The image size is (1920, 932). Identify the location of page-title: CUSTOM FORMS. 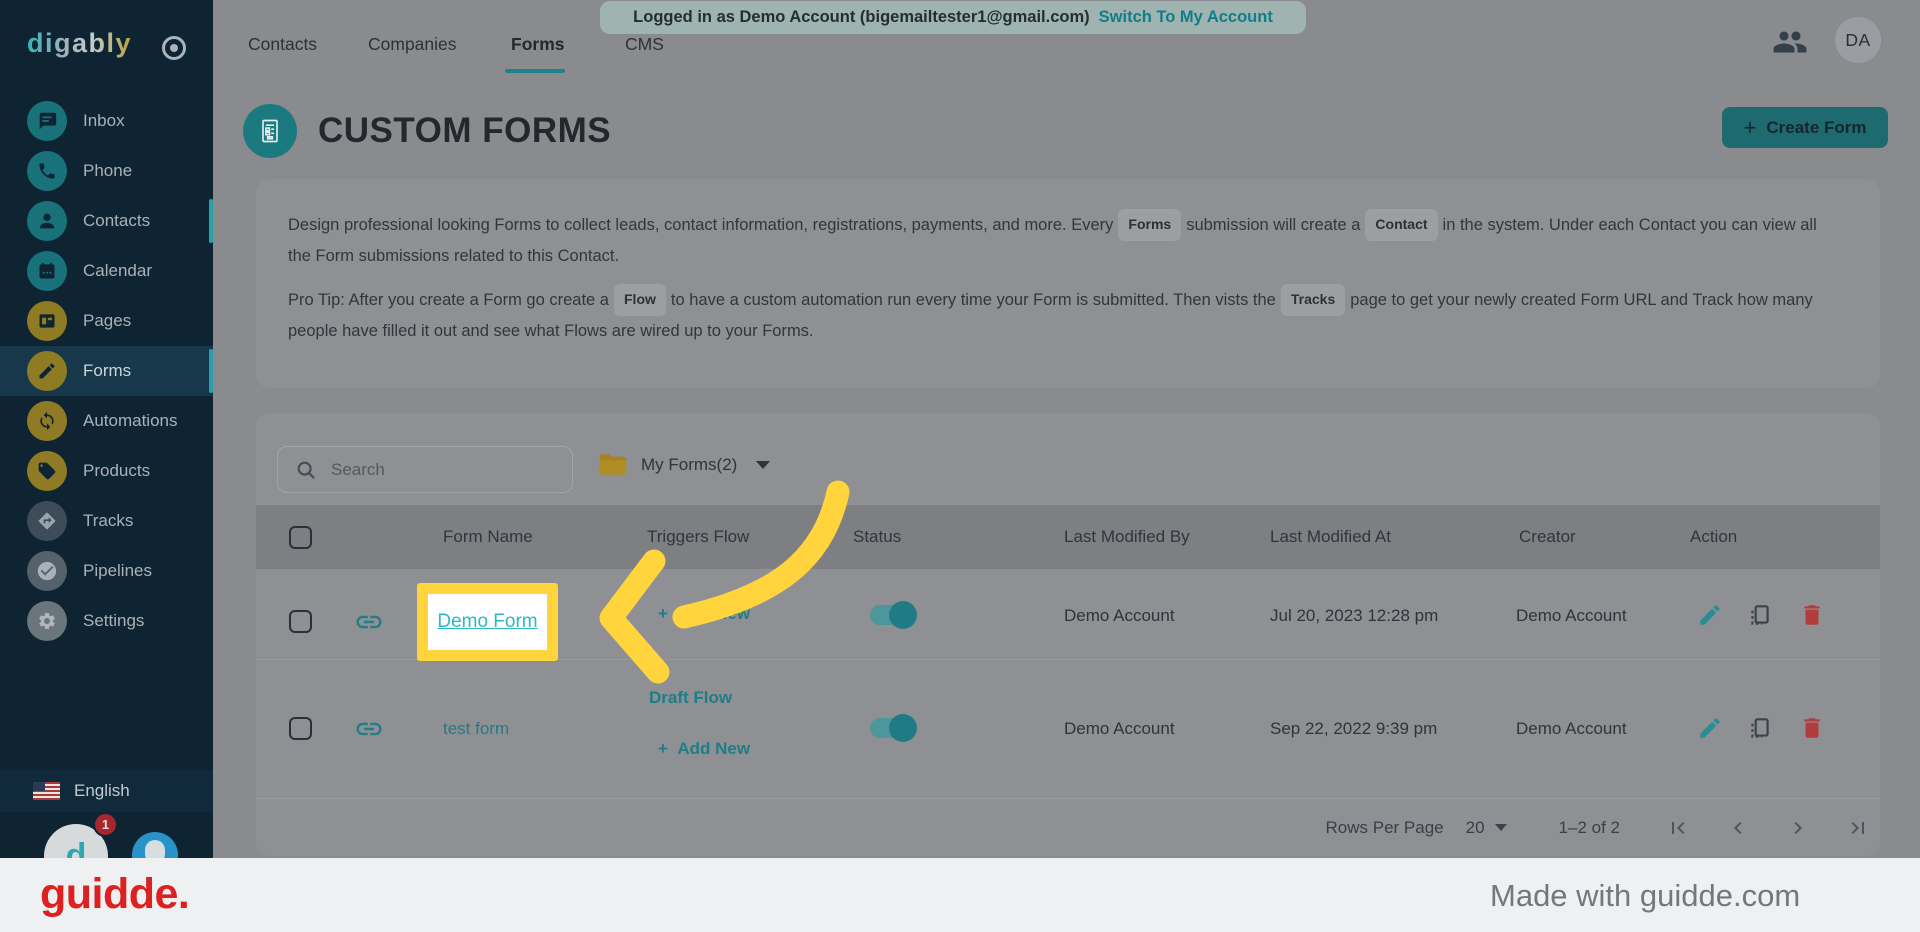
(465, 130).